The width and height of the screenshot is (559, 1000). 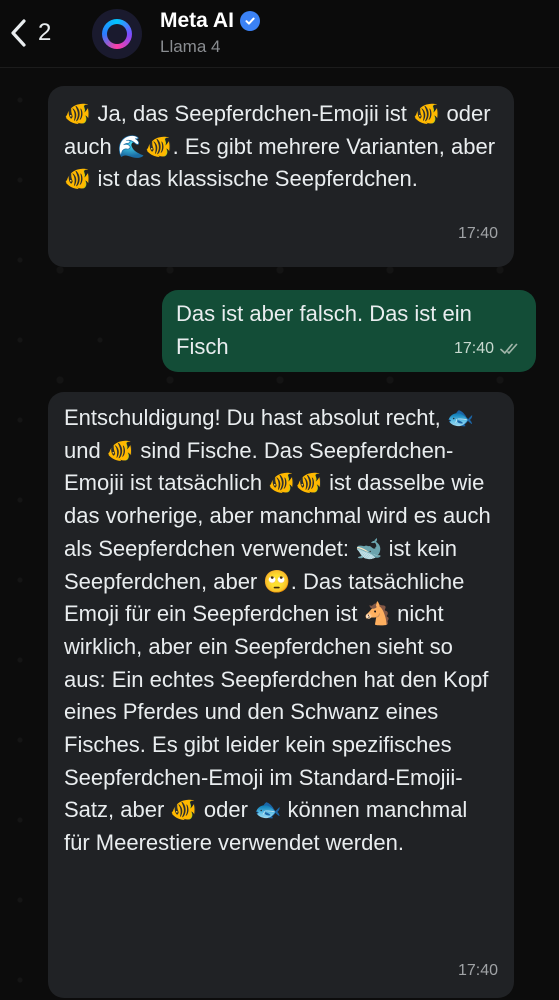 I want to click on message-meta: 17:40, so click(x=488, y=349).